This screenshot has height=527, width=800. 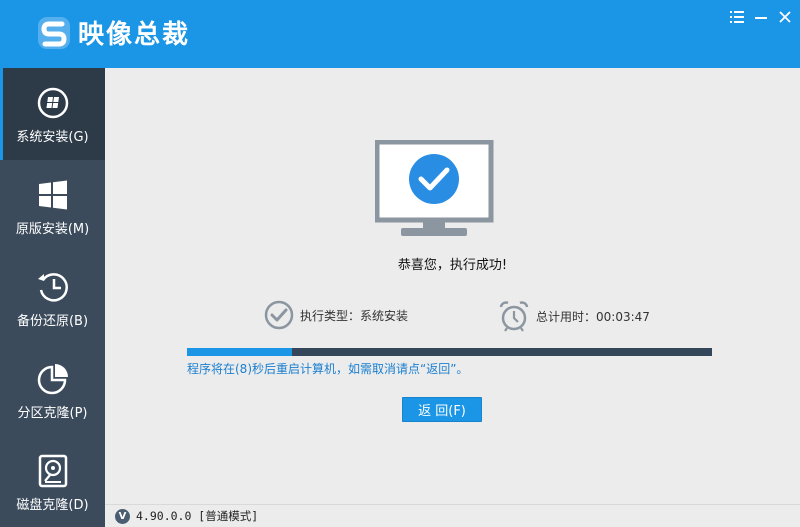 I want to click on version-badge-icon: V, so click(x=122, y=516).